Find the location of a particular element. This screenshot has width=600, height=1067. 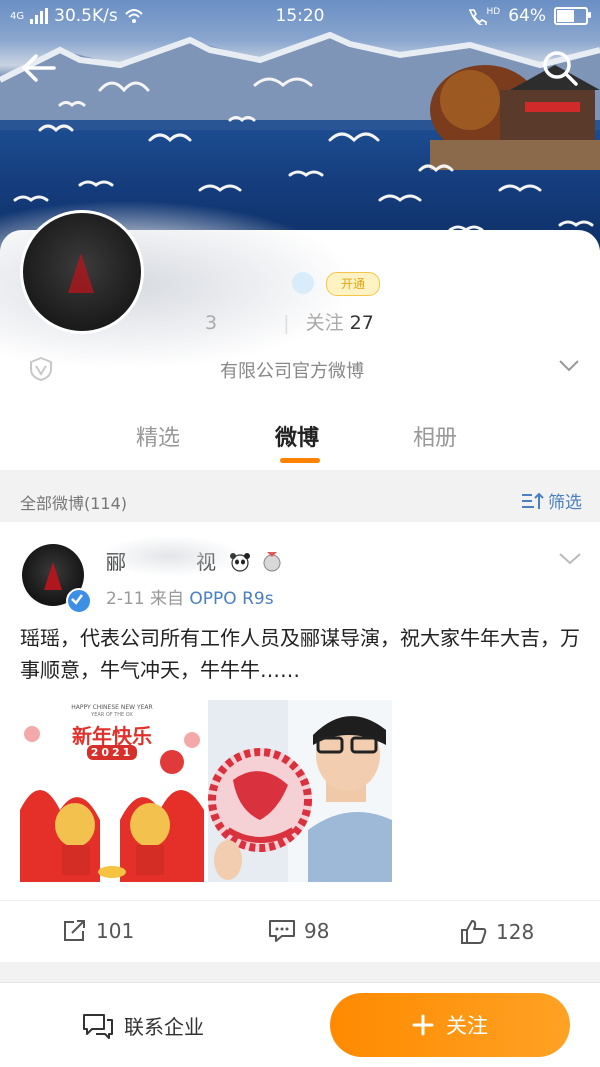

verified-badge-icon is located at coordinates (303, 283).